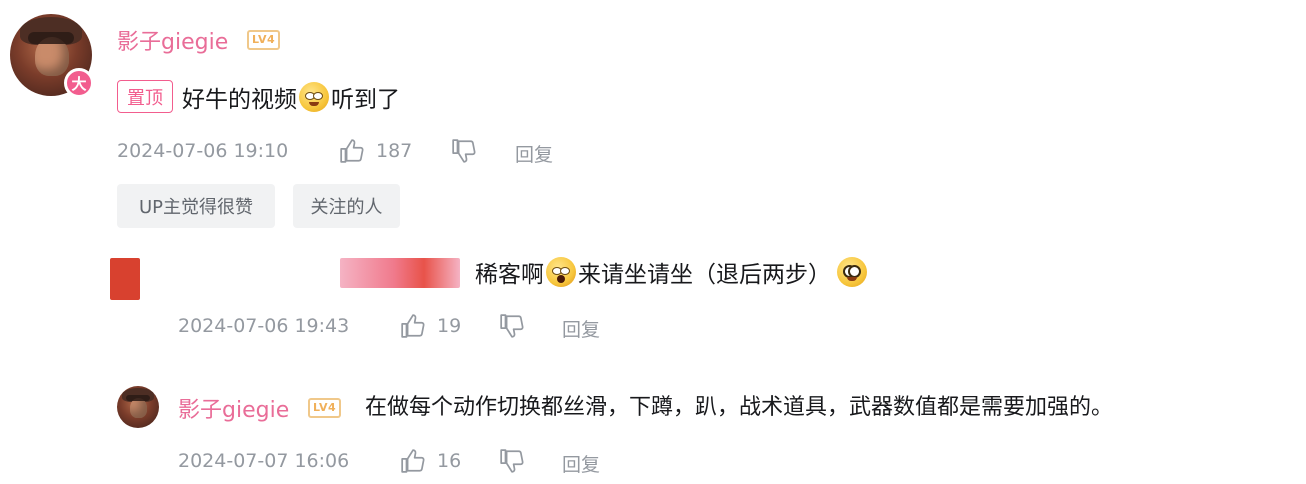 This screenshot has height=484, width=1306. I want to click on user-avatar, so click(138, 407).